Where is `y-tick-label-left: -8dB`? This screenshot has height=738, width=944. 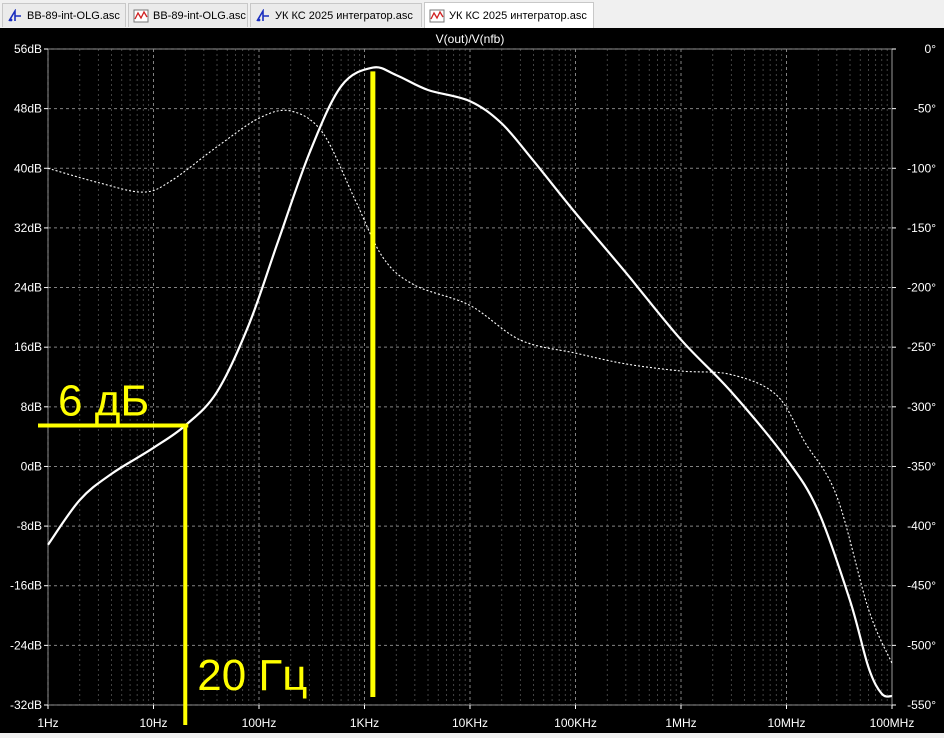
y-tick-label-left: -8dB is located at coordinates (29, 526).